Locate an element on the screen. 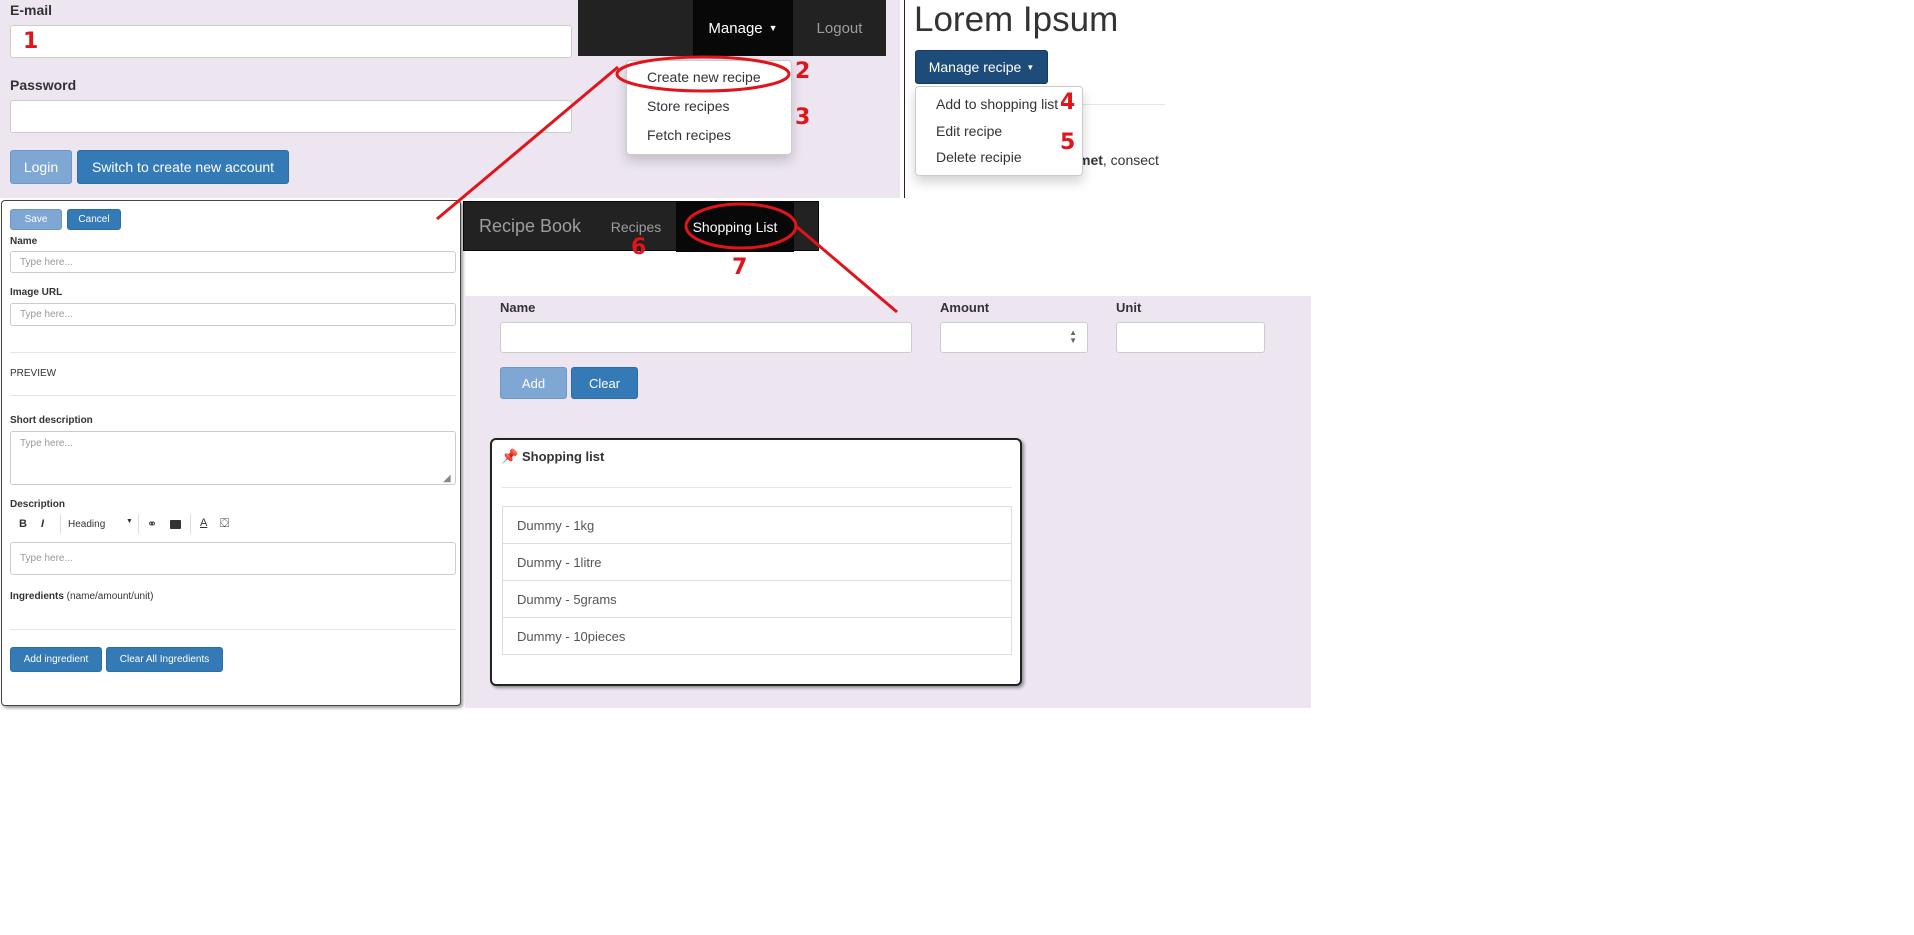 The width and height of the screenshot is (1914, 935). annotation-5: 5 is located at coordinates (1068, 142).